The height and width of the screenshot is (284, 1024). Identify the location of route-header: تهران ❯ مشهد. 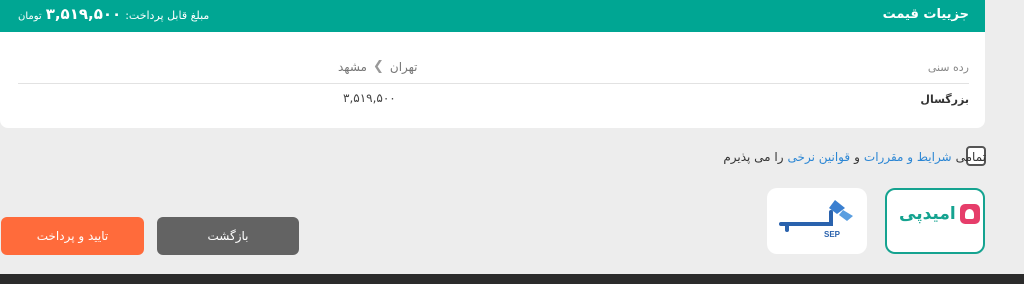
(378, 66).